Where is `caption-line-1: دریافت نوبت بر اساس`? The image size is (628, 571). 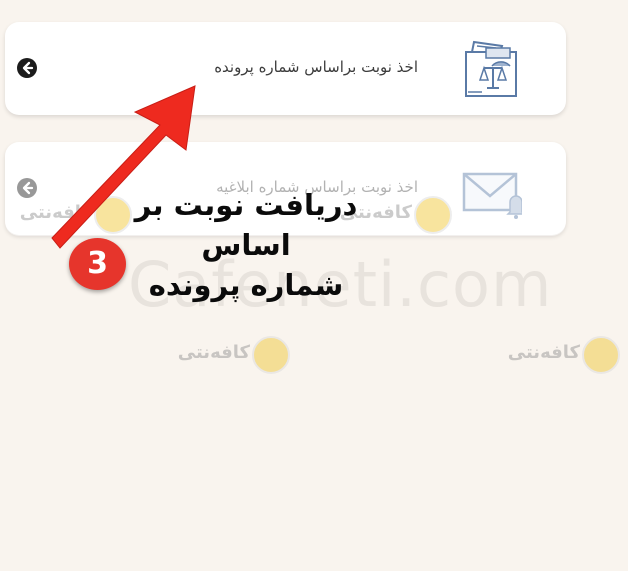
caption-line-1: دریافت نوبت بر اساس is located at coordinates (246, 225).